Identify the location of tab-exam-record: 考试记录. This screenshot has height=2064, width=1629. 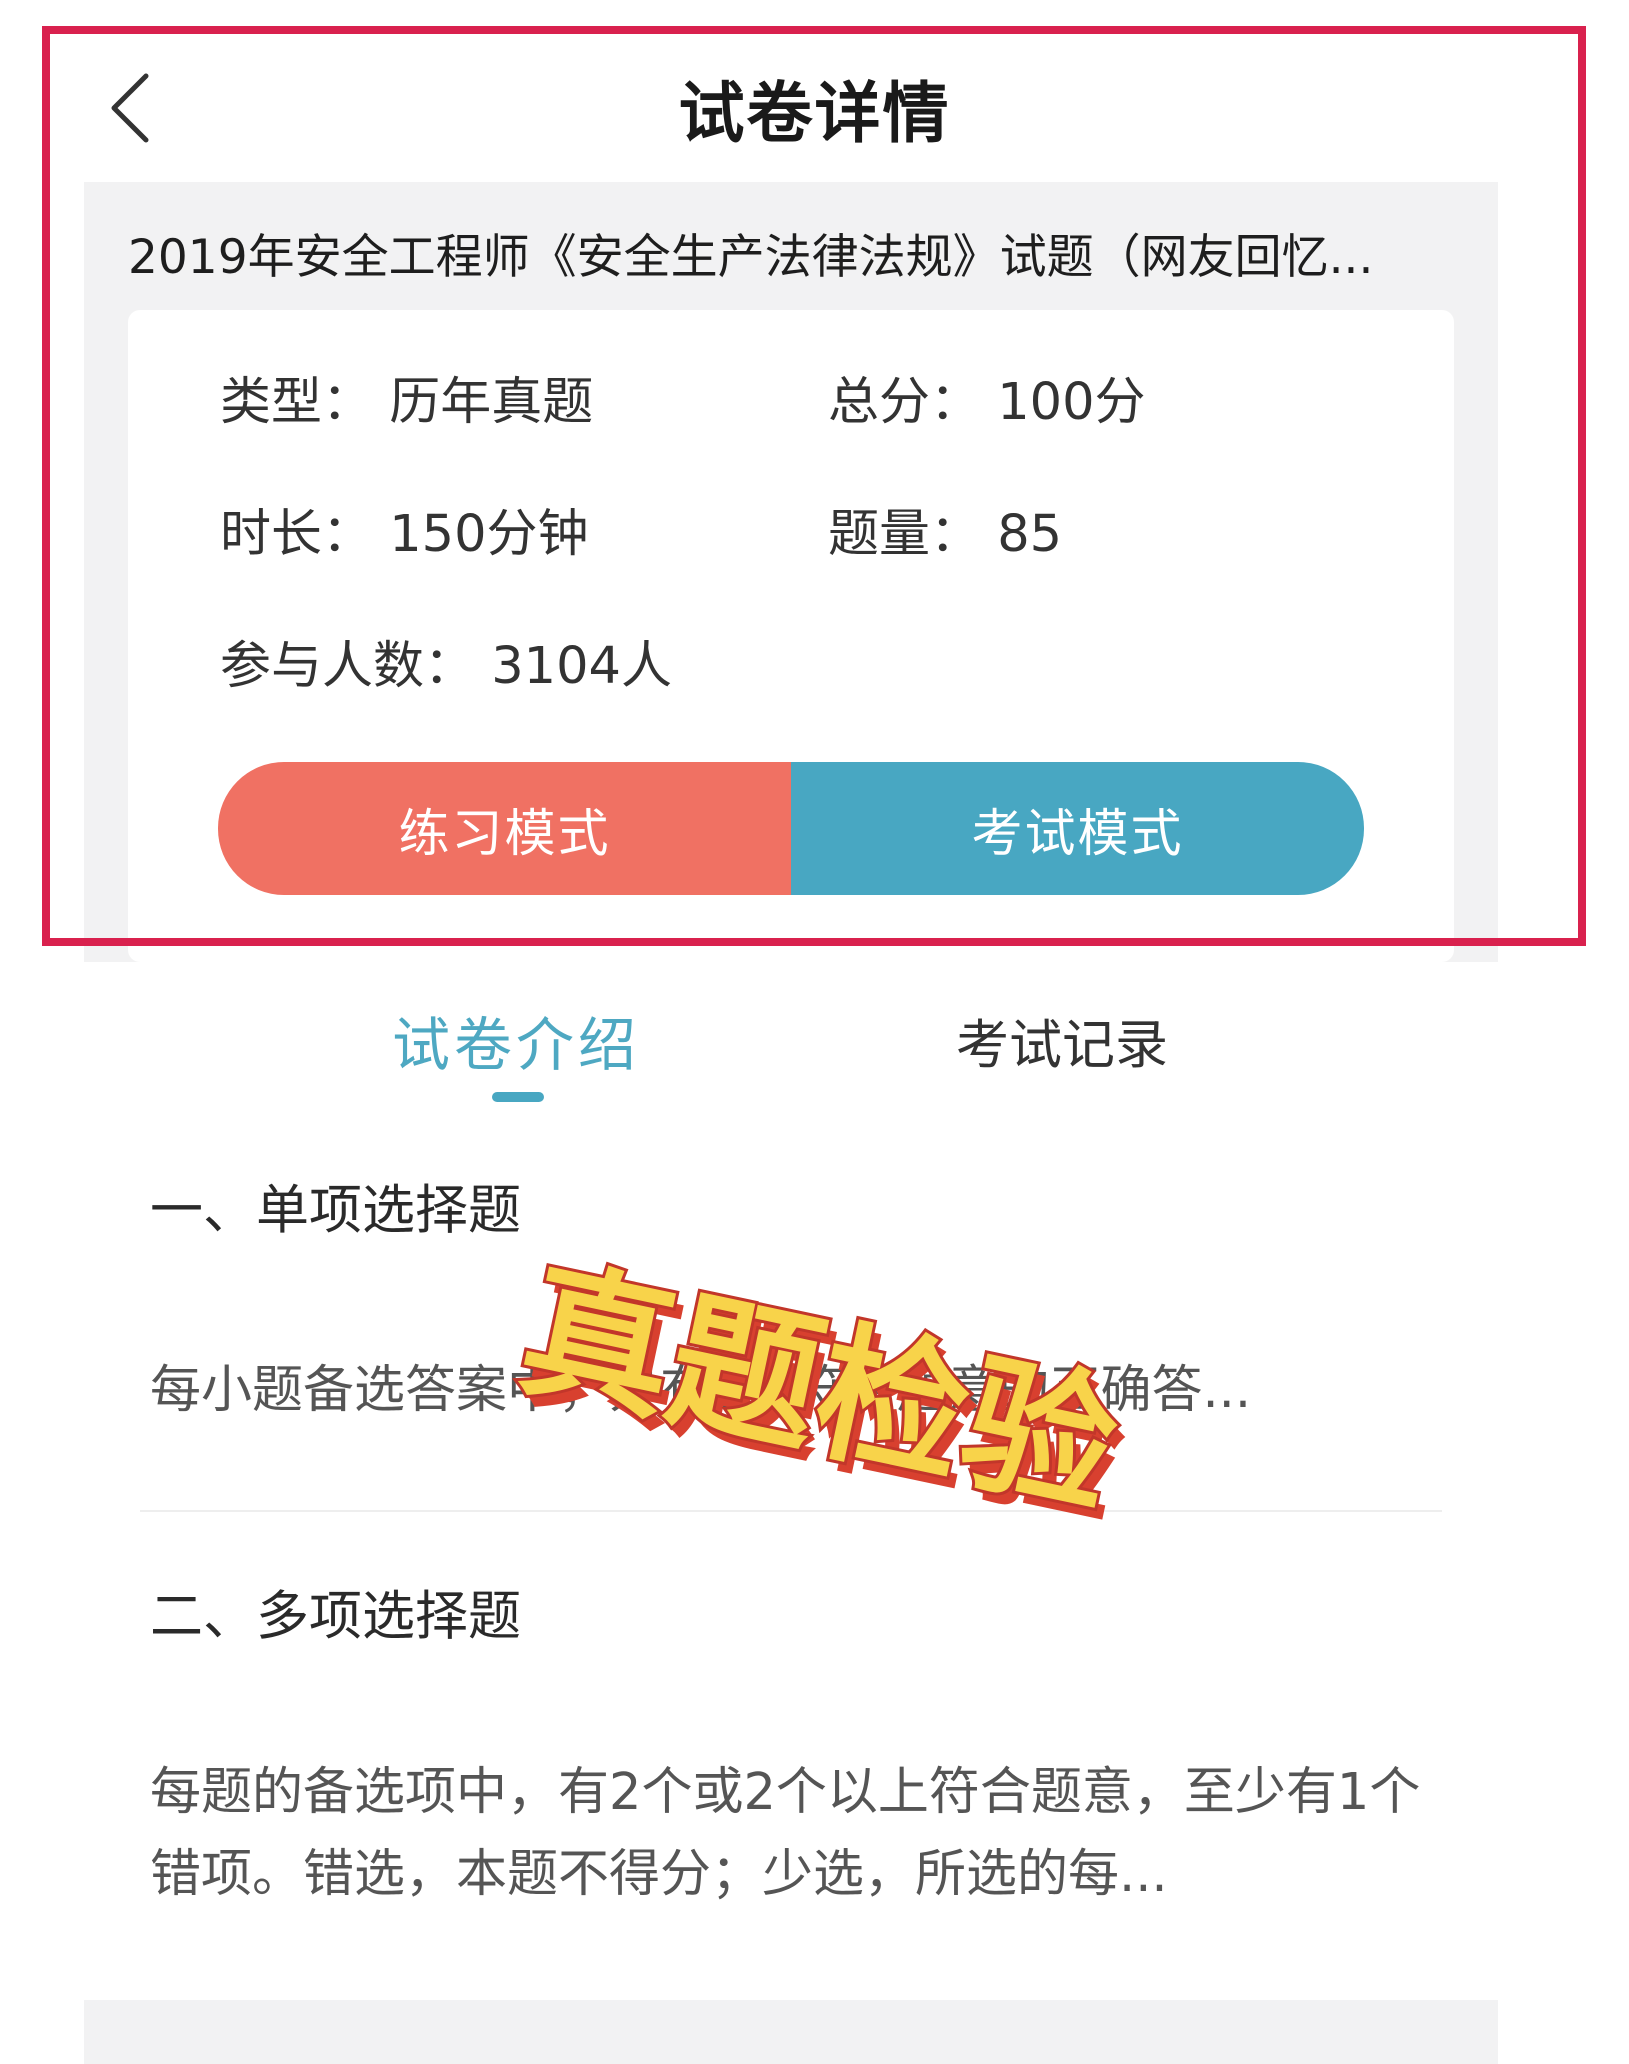
(1062, 1041).